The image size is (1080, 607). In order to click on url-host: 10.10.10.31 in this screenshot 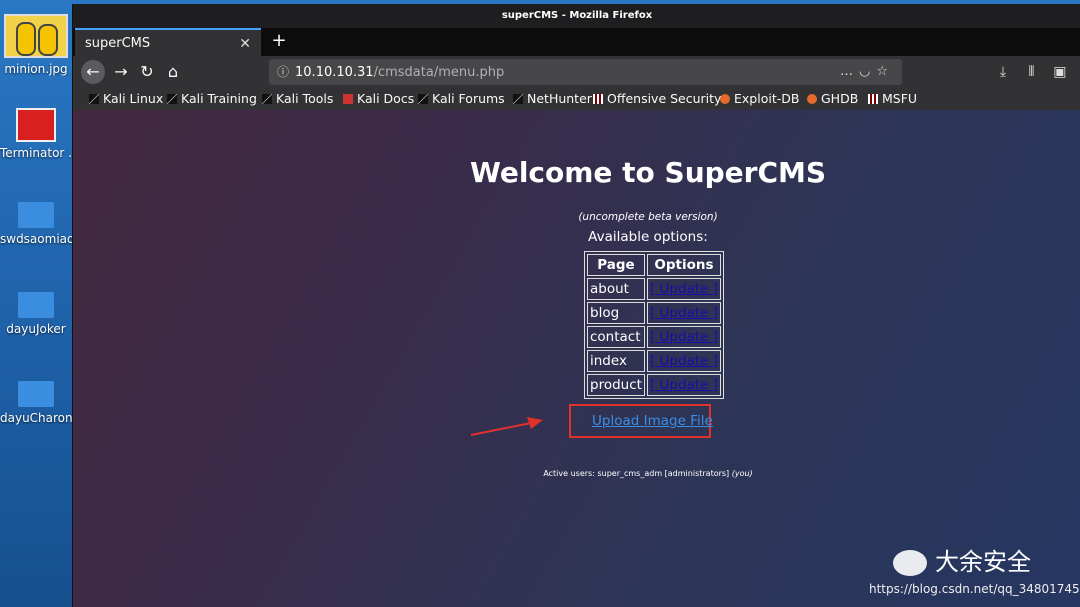, I will do `click(334, 72)`.